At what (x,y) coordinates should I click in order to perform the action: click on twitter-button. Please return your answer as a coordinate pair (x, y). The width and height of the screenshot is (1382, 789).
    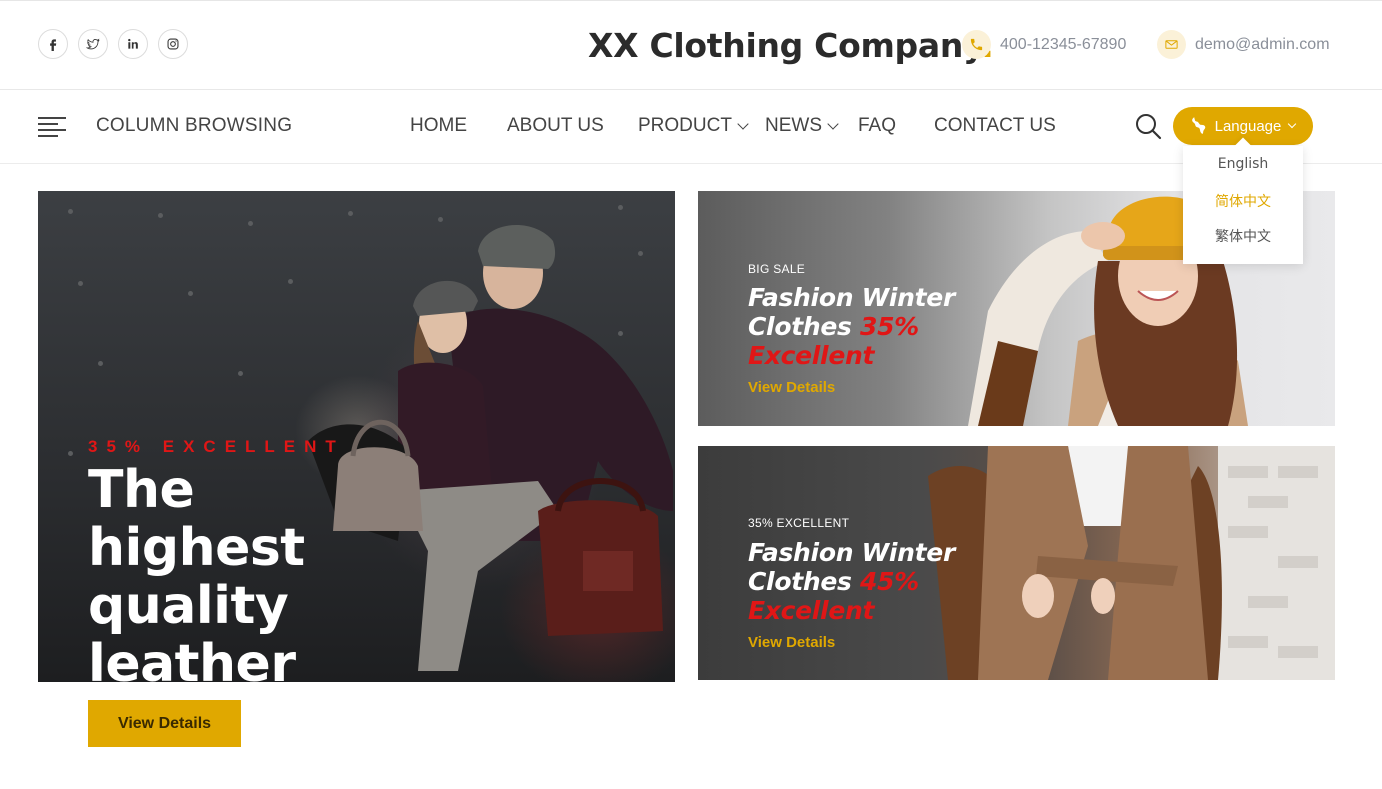
    Looking at the image, I should click on (93, 44).